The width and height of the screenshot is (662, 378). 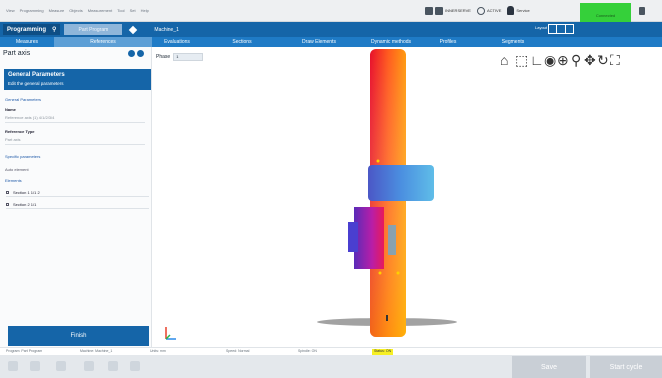 I want to click on programming-button: Programming ⚲, so click(x=32, y=29).